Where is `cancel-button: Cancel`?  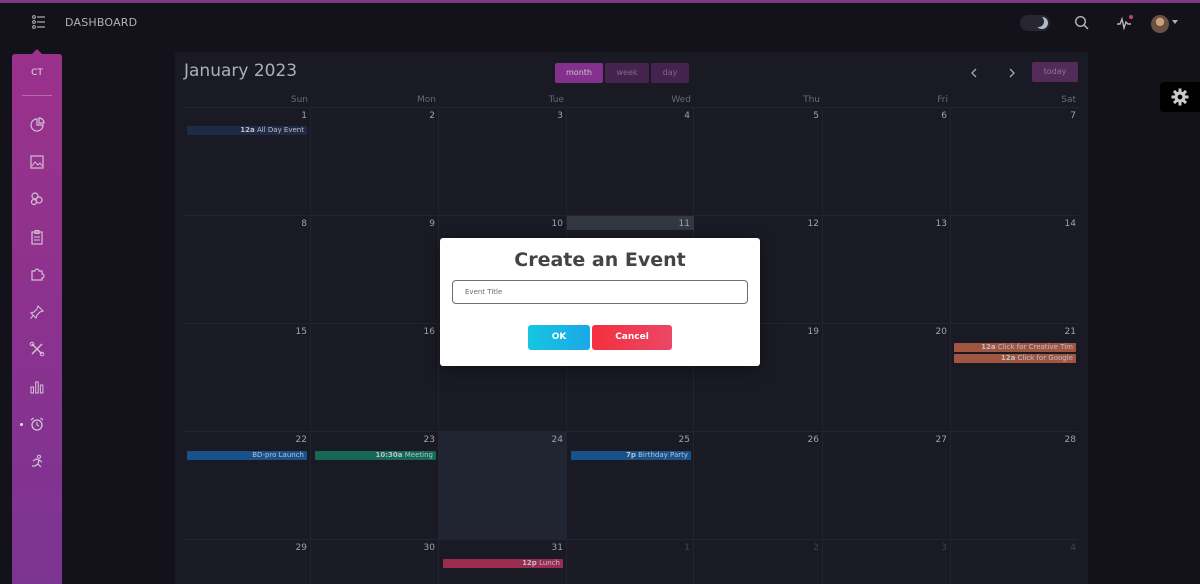
cancel-button: Cancel is located at coordinates (632, 337).